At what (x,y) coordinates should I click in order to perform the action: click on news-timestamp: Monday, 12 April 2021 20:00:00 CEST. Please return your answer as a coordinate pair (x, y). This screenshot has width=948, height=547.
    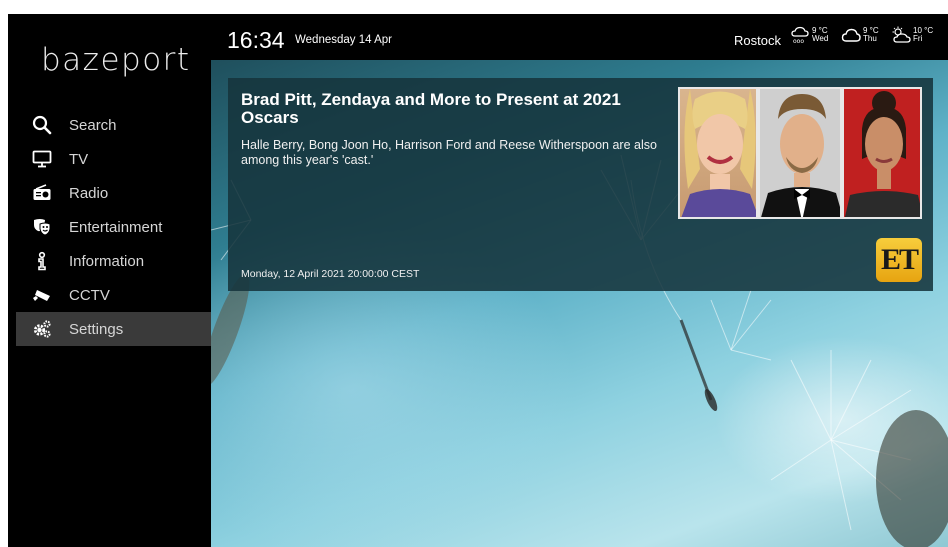
    Looking at the image, I should click on (330, 274).